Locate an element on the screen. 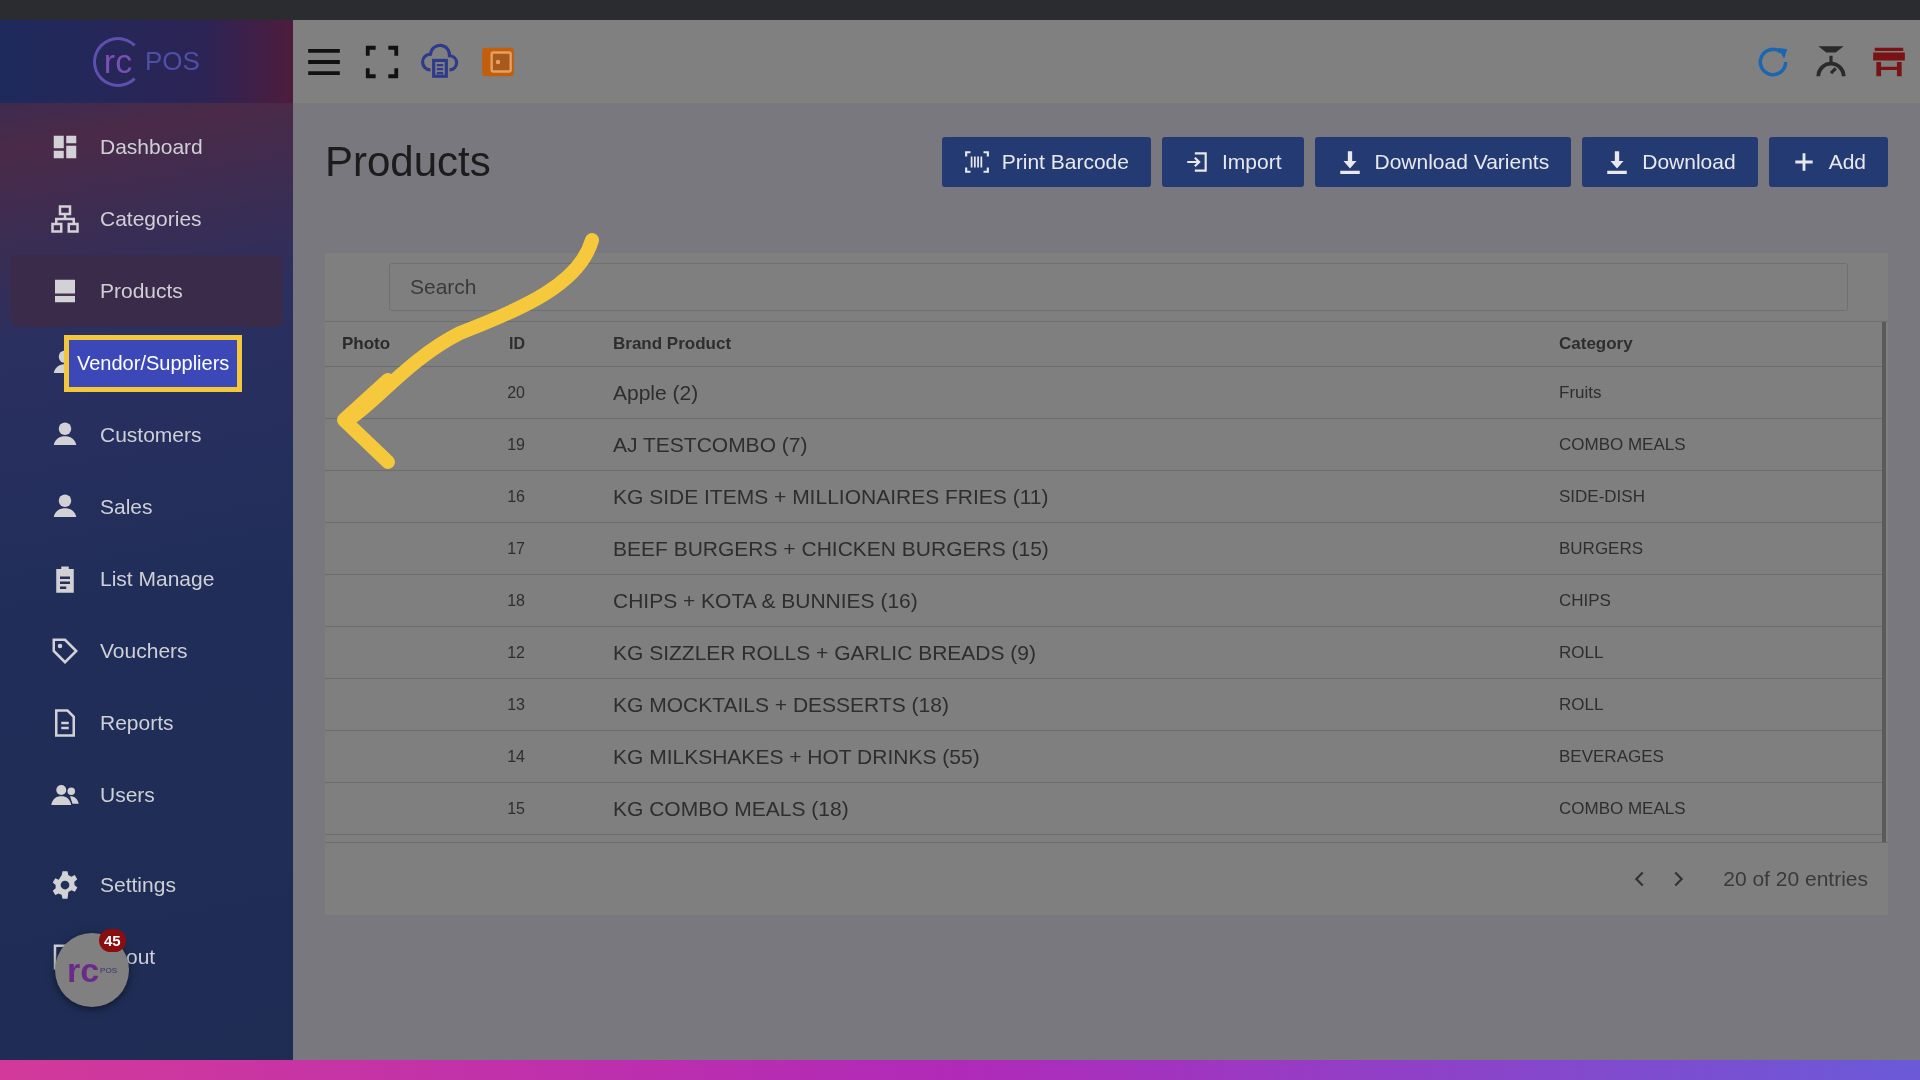  tag-icon is located at coordinates (65, 651).